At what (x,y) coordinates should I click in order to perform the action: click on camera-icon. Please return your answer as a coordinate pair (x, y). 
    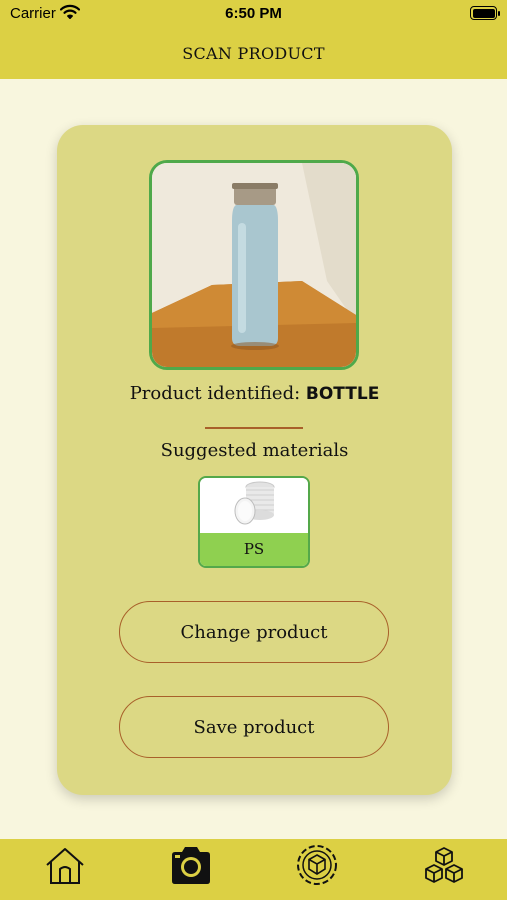
    Looking at the image, I should click on (191, 865).